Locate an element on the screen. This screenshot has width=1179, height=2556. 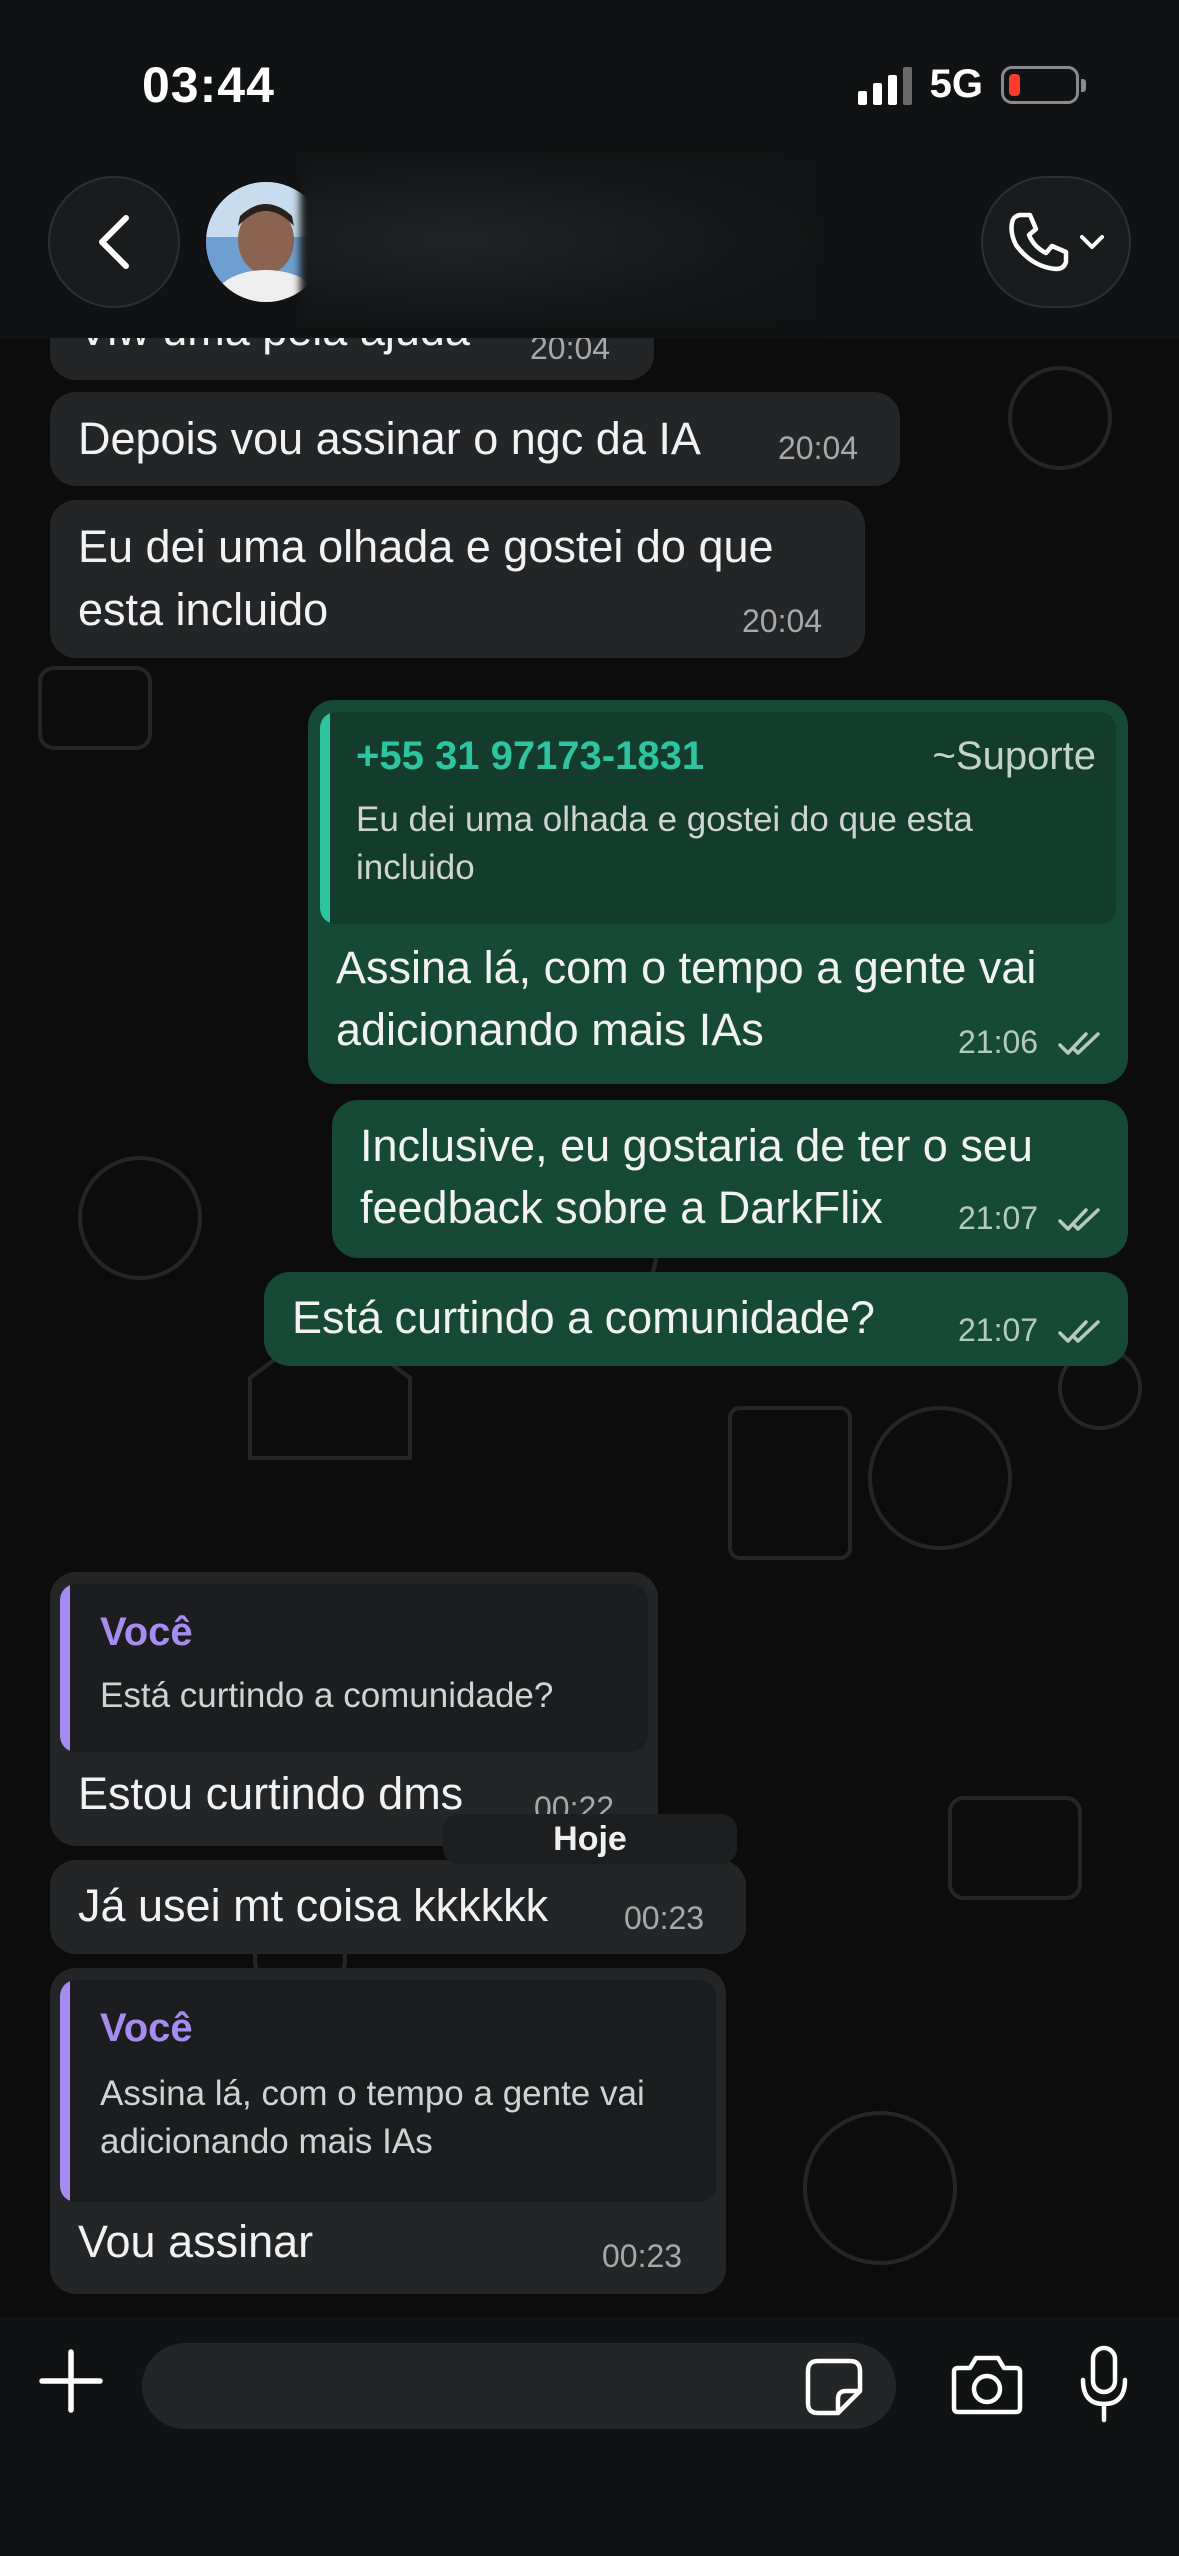
chevron-down-icon is located at coordinates (1092, 242).